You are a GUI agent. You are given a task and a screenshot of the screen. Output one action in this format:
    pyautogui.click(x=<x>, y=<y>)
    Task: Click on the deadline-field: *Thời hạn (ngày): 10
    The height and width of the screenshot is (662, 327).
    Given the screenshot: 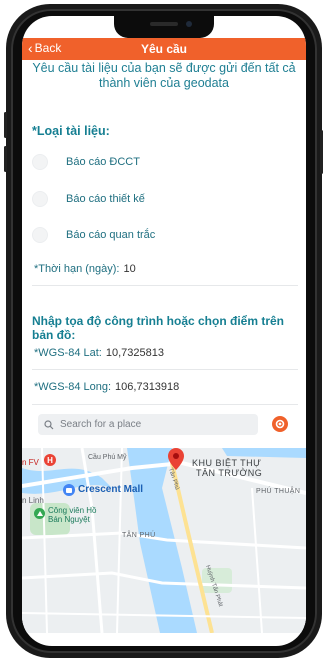 What is the action you would take?
    pyautogui.click(x=85, y=269)
    